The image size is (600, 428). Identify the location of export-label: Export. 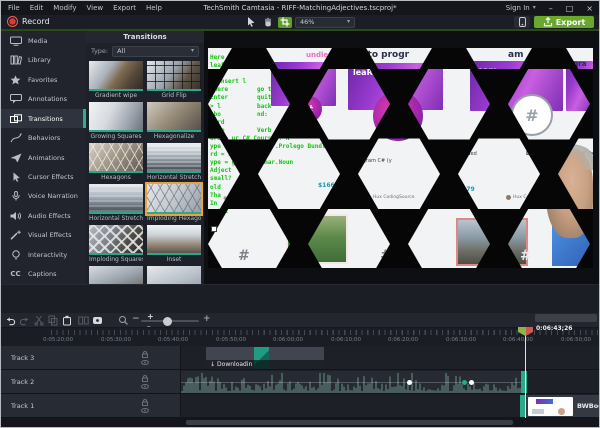
(570, 22).